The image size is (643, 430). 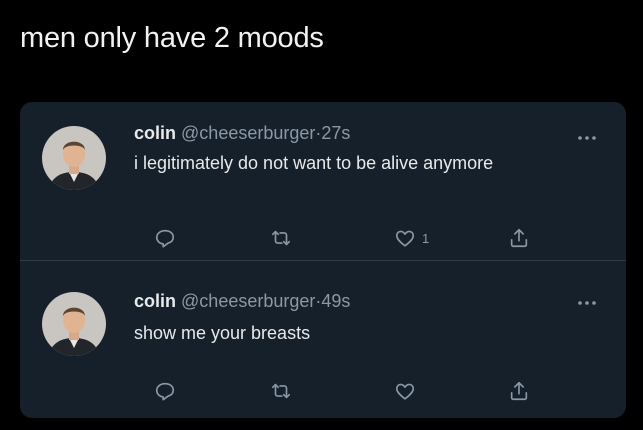 I want to click on tweet-actions, so click(x=332, y=391).